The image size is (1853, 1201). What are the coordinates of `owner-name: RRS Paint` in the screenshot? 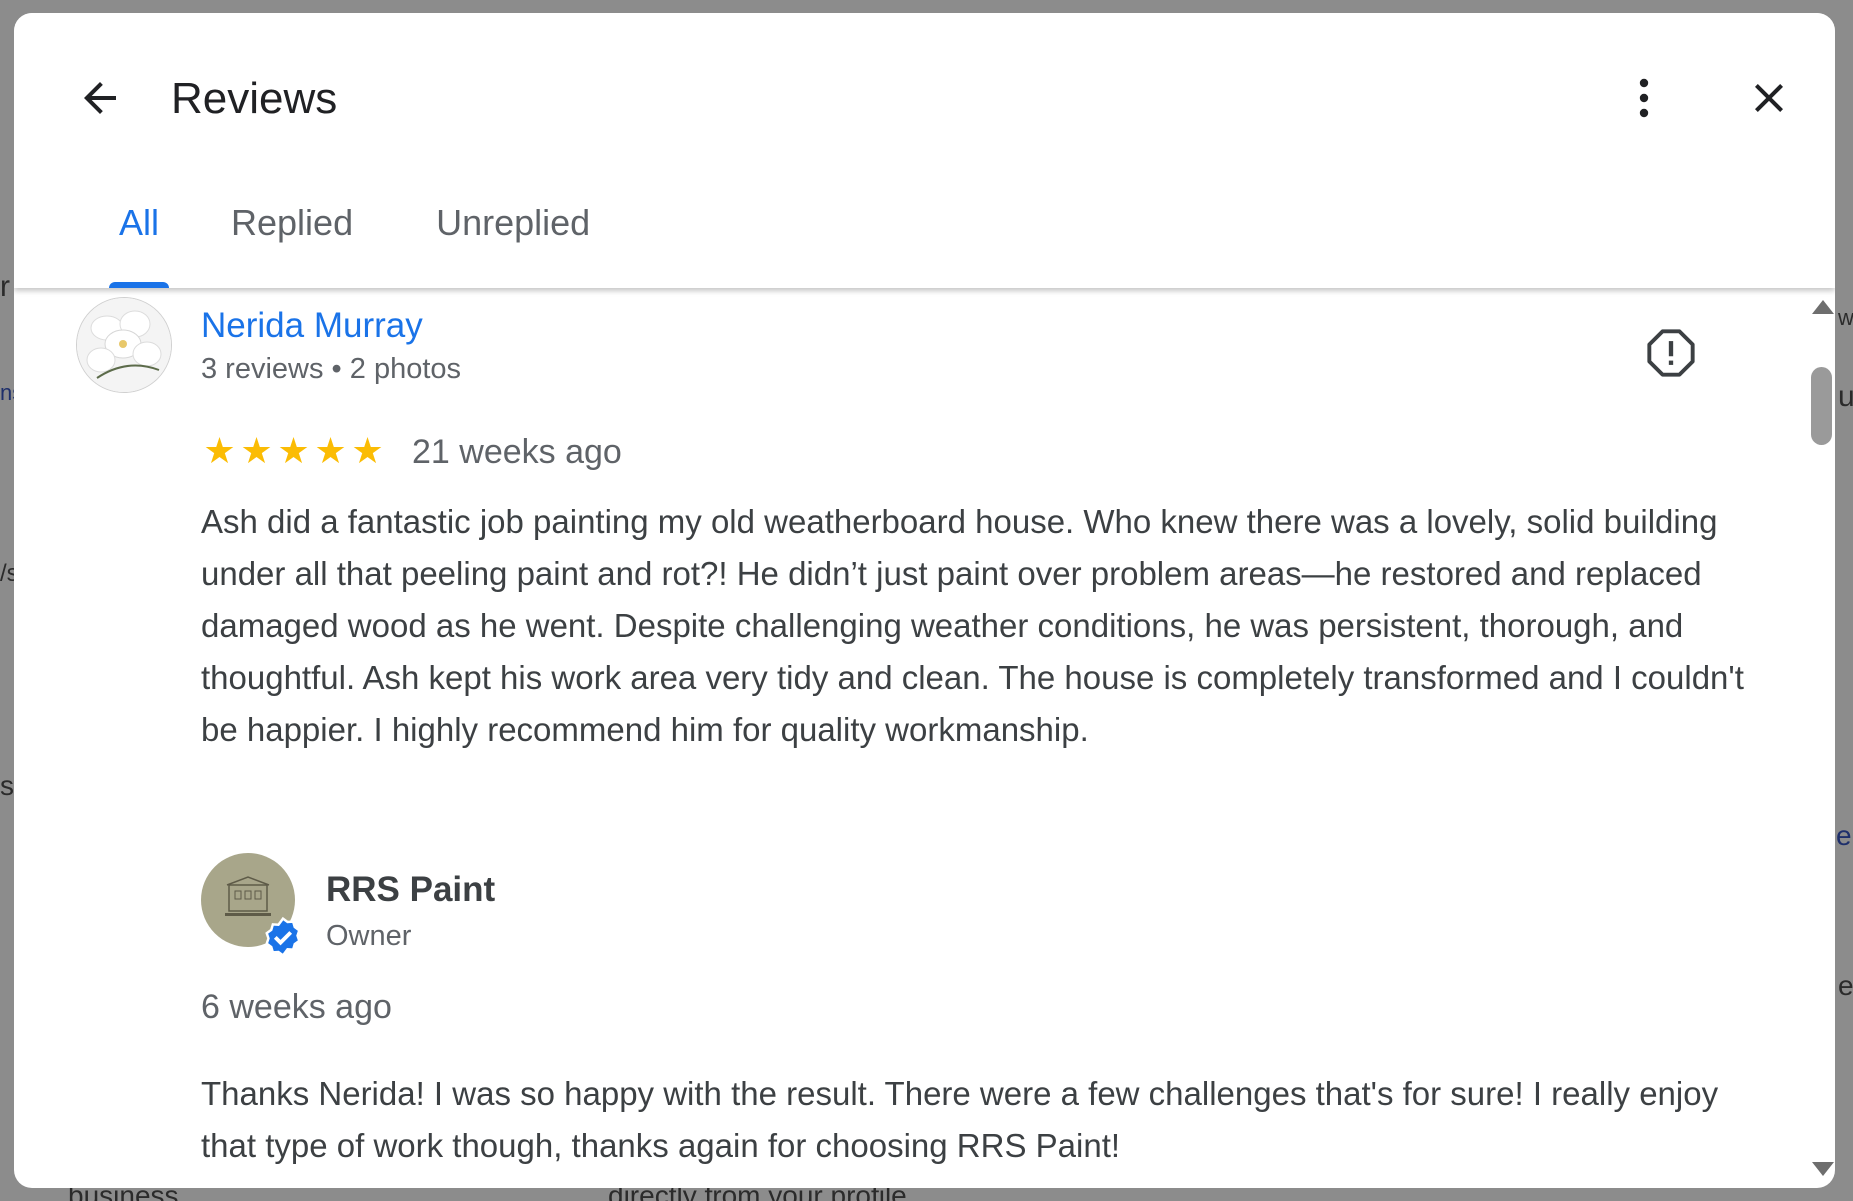 It's located at (411, 889).